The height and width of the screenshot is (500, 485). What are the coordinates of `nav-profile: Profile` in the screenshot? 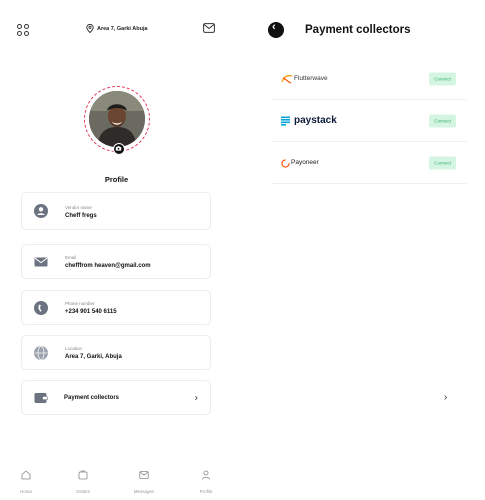 It's located at (206, 480).